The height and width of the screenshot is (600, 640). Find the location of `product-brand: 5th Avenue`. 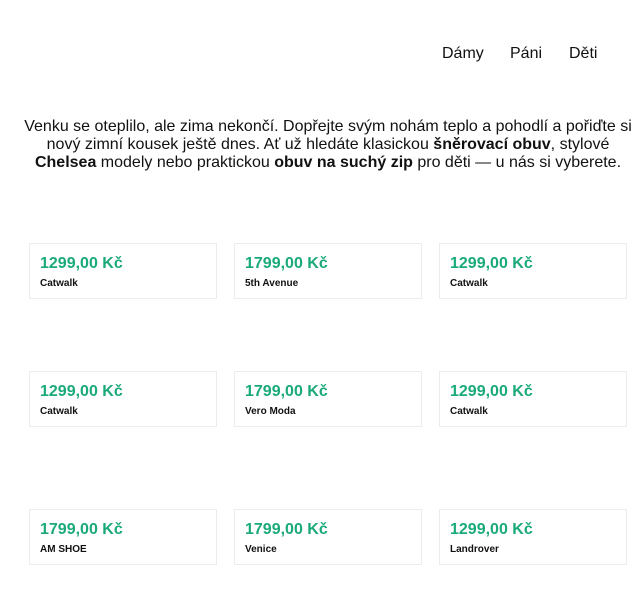

product-brand: 5th Avenue is located at coordinates (272, 283).